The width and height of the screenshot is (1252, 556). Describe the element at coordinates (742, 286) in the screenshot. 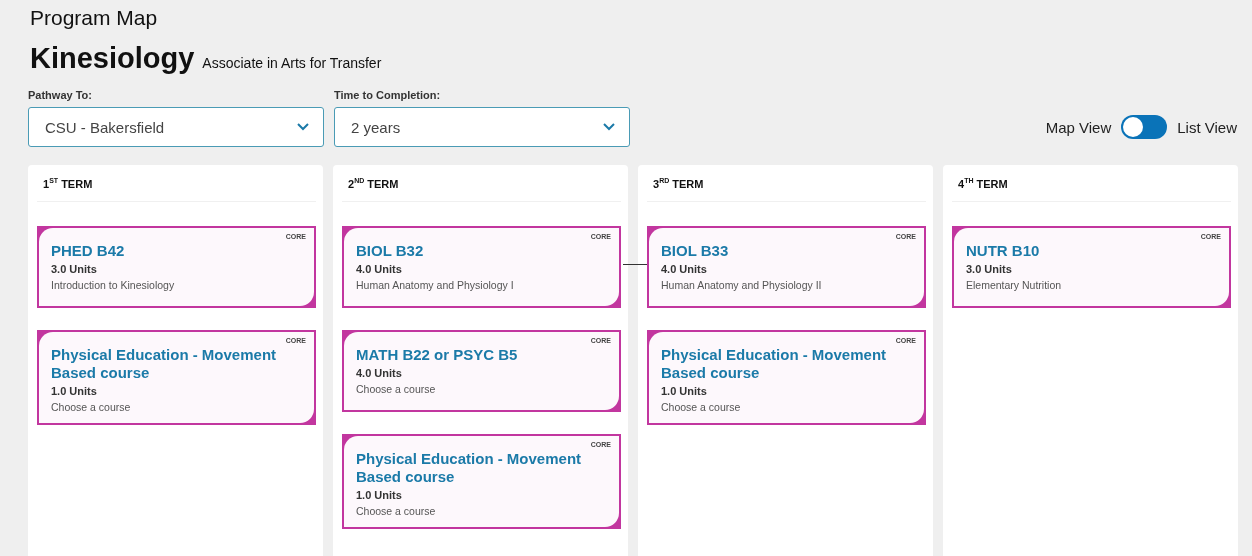

I see `course-description: Human Anatomy and Physiology II` at that location.